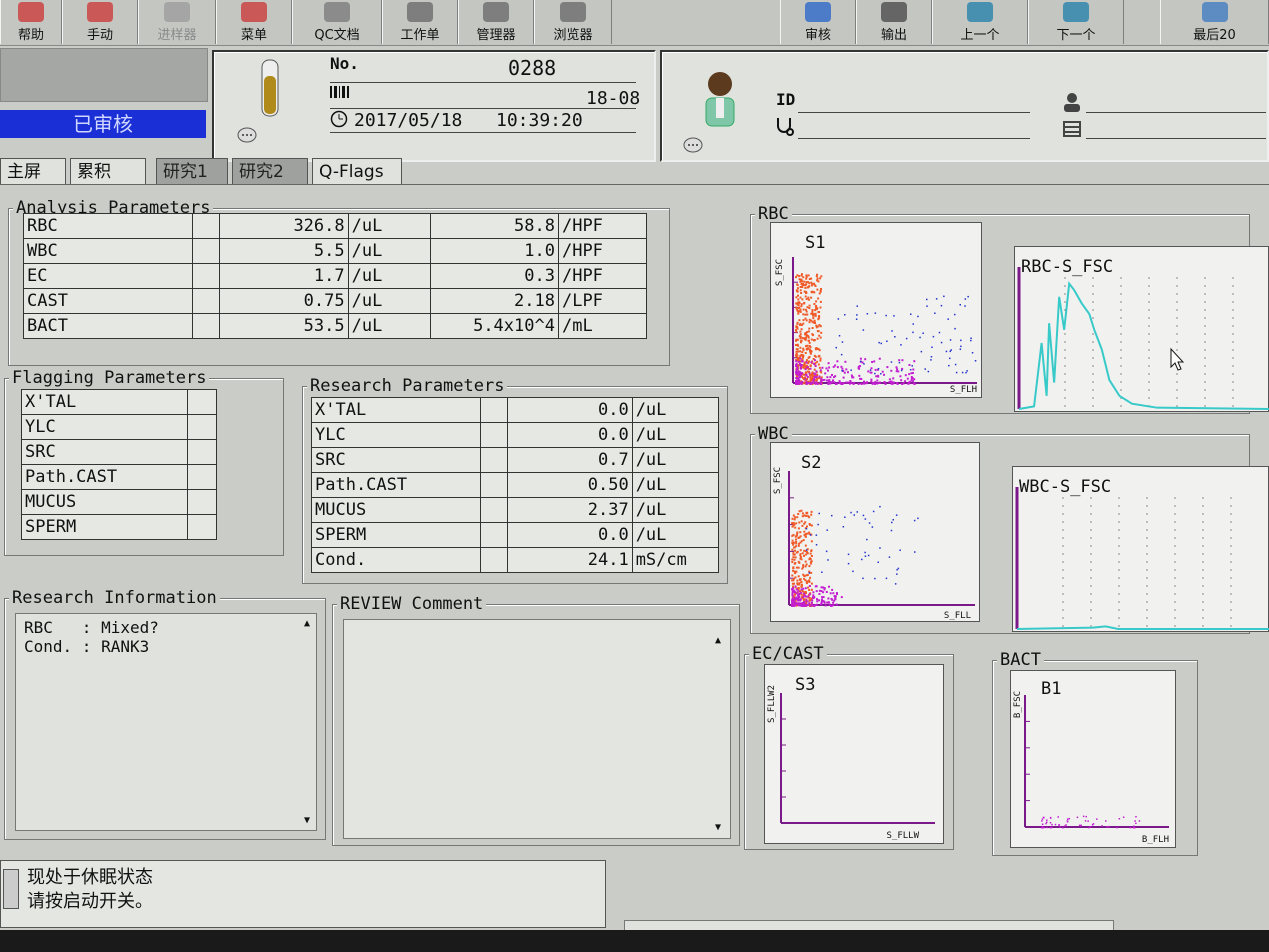 The image size is (1269, 952). What do you see at coordinates (11, 889) in the screenshot?
I see `message-scroll-icon` at bounding box center [11, 889].